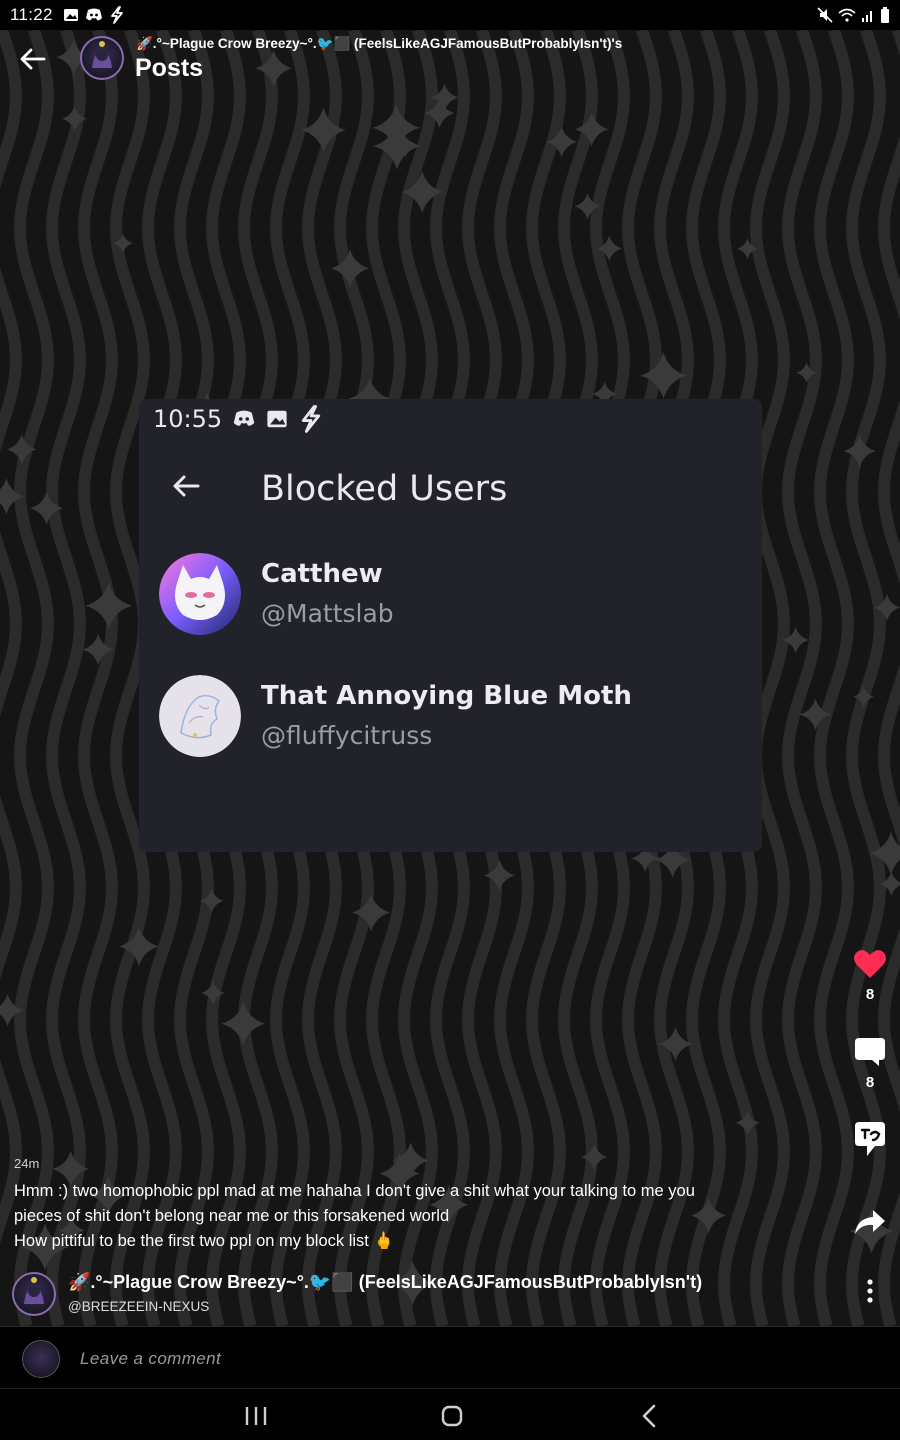 The image size is (900, 1440). Describe the element at coordinates (870, 964) in the screenshot. I see `heart-icon` at that location.